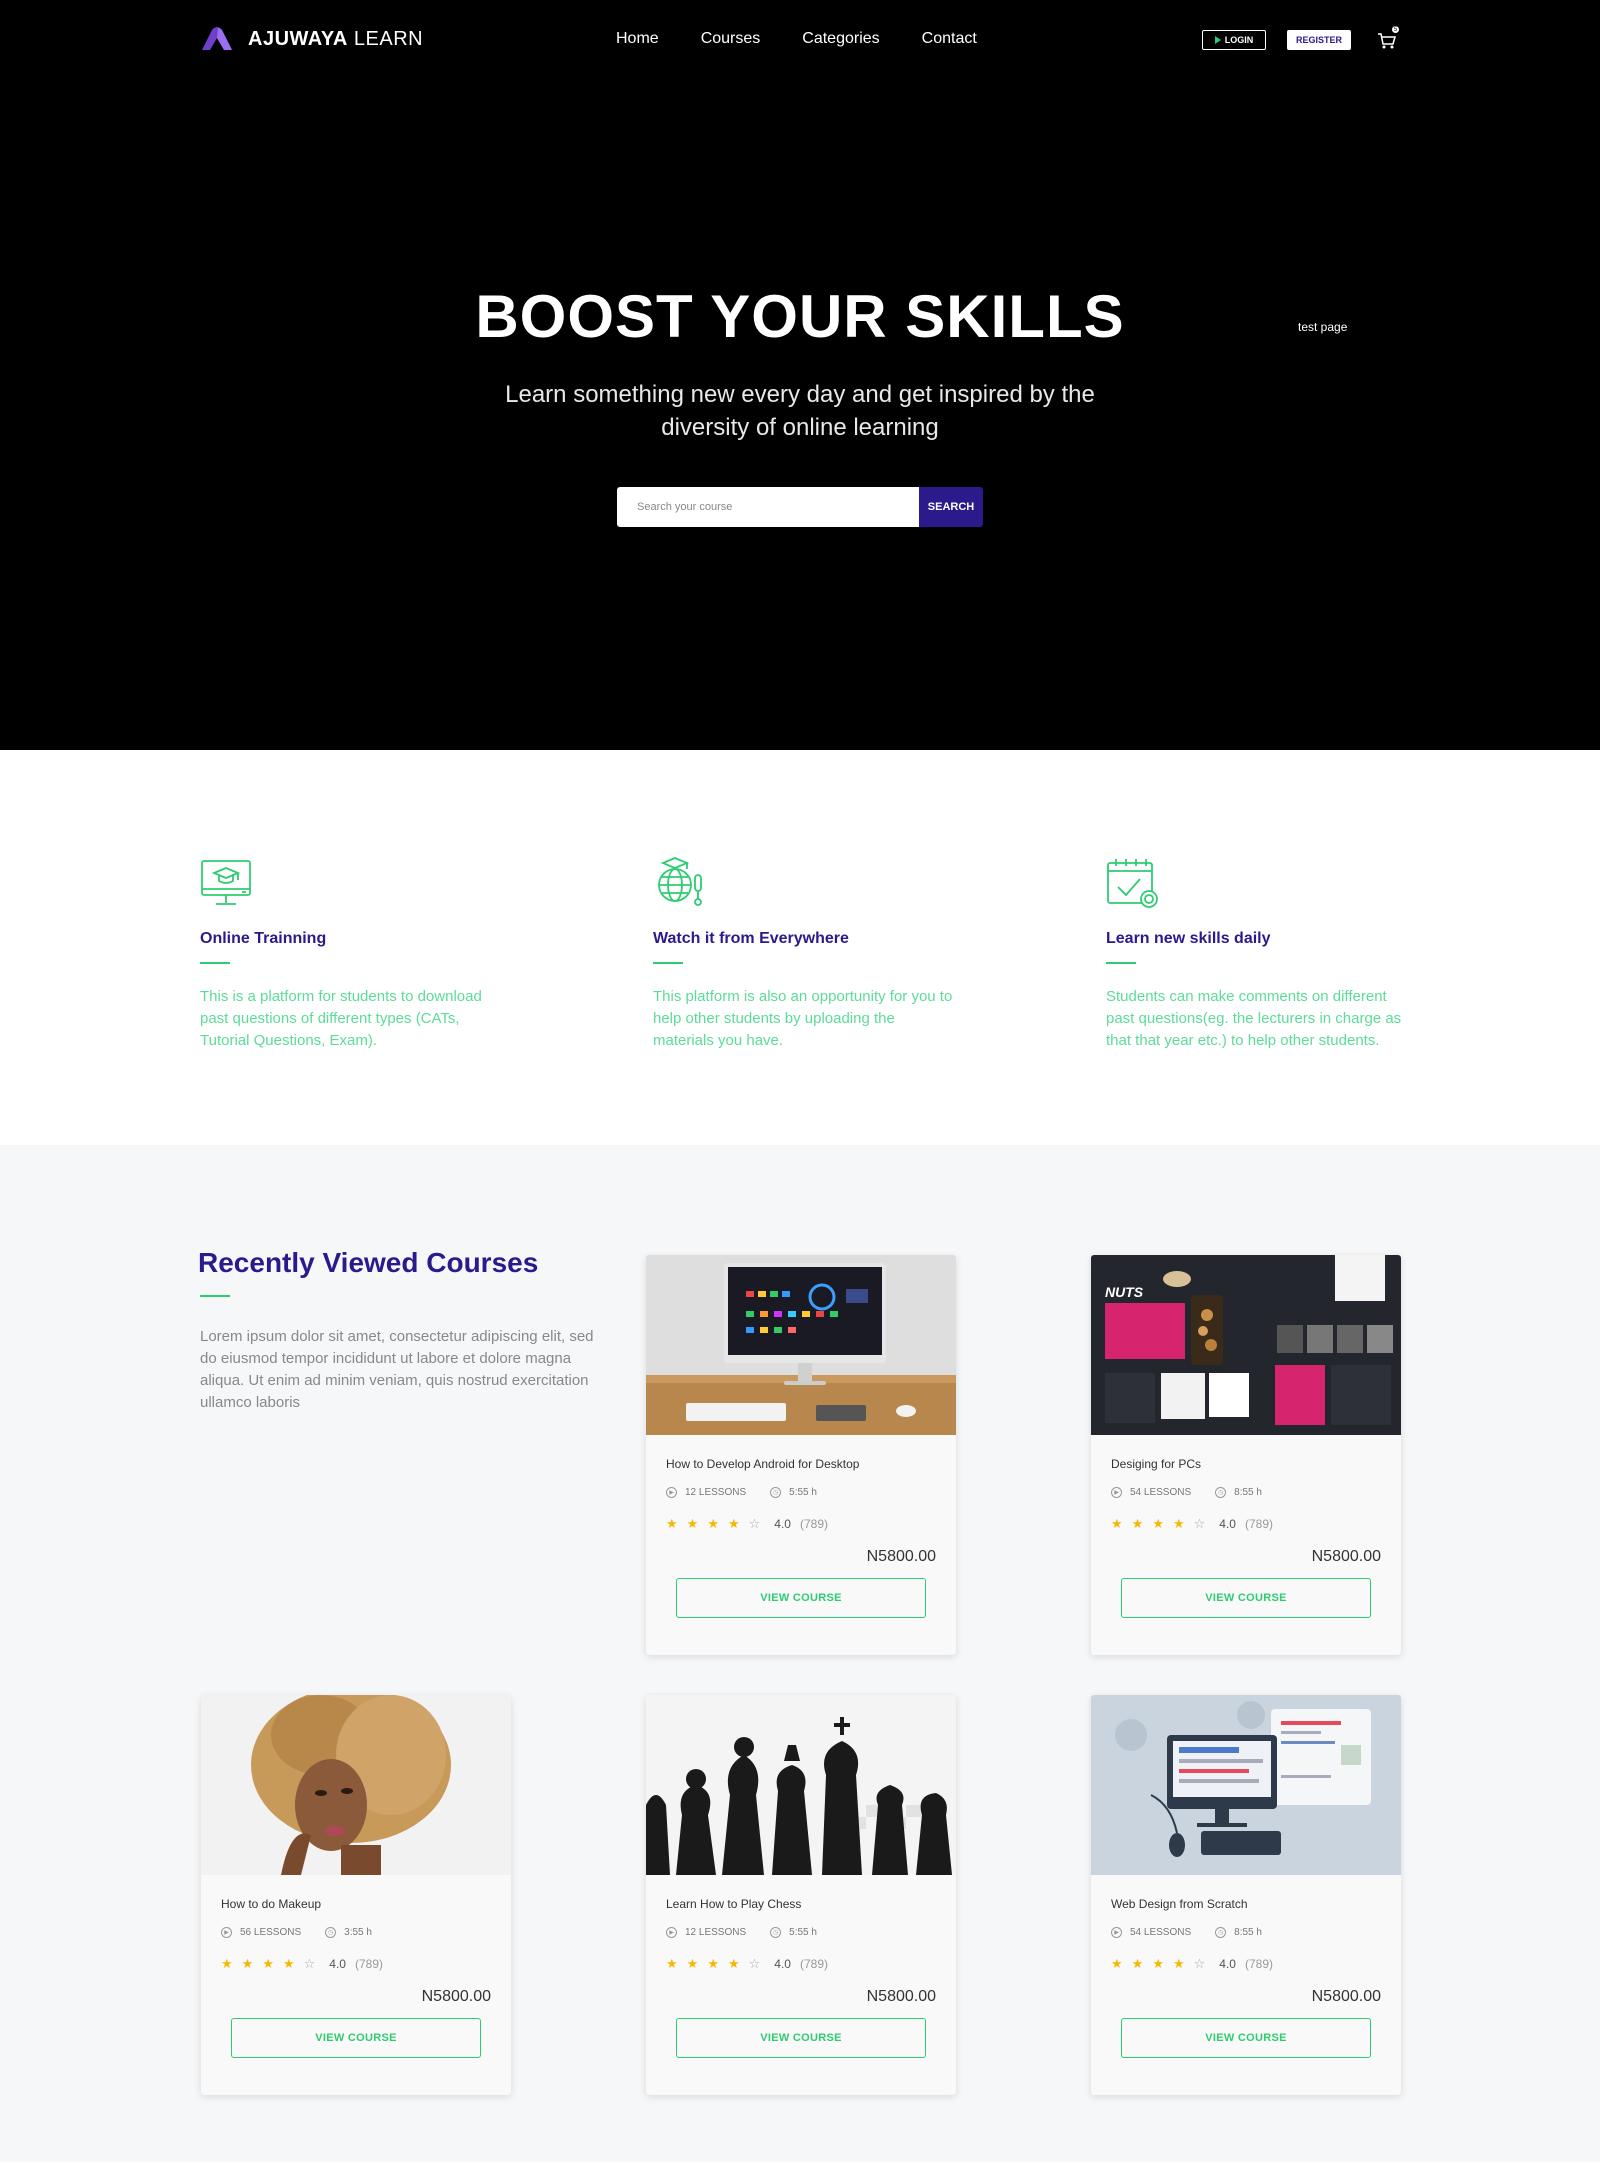 The height and width of the screenshot is (2162, 1600). What do you see at coordinates (1322, 327) in the screenshot?
I see `test-page-link: test page` at bounding box center [1322, 327].